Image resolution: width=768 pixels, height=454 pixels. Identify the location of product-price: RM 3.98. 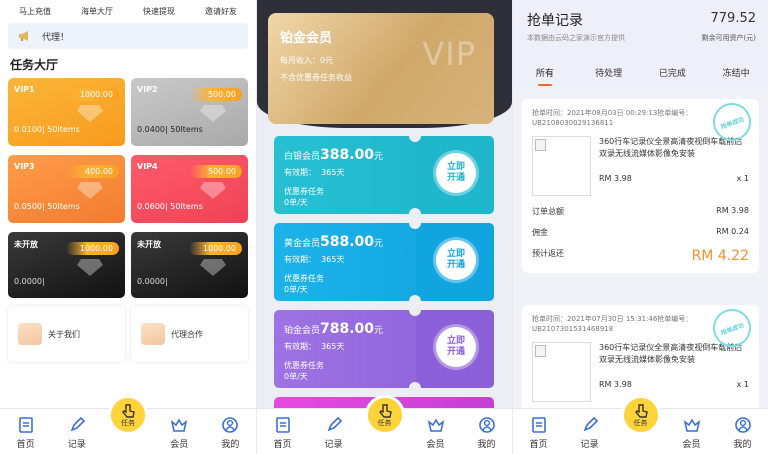
(615, 384).